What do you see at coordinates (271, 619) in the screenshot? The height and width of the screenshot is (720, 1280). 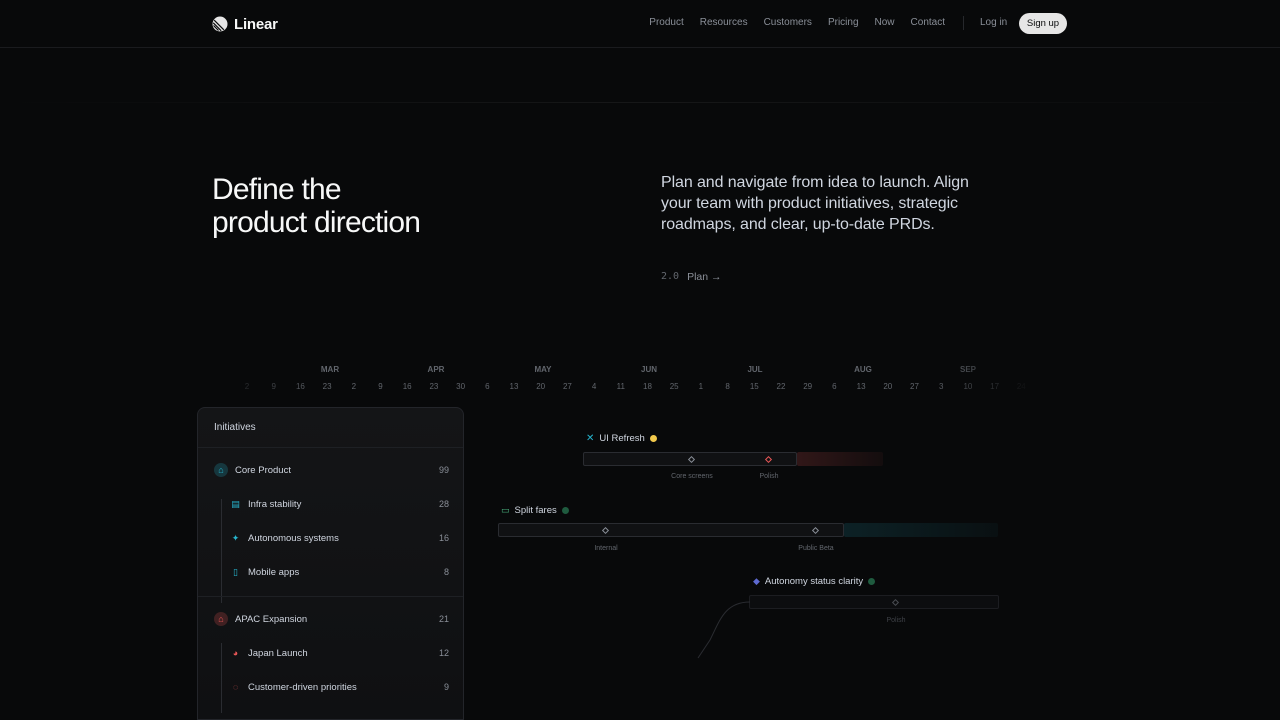 I see `initiative-name: APAC Expansion` at bounding box center [271, 619].